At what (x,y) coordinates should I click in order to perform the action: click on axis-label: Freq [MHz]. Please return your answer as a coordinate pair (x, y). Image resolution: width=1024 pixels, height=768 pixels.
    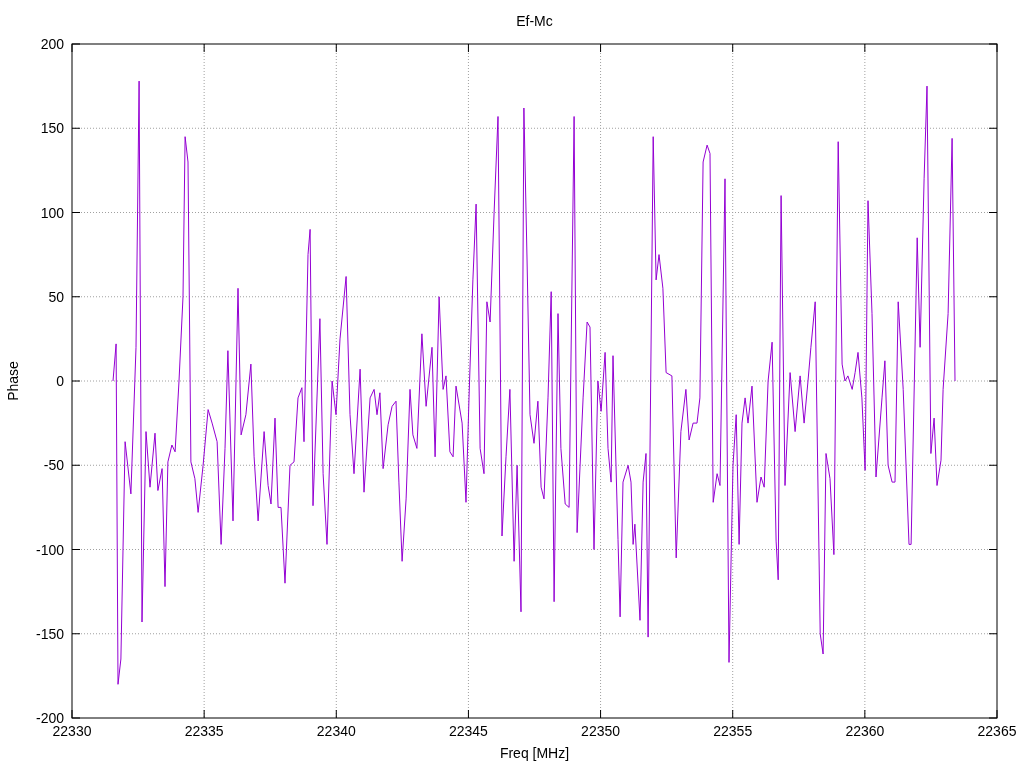
    Looking at the image, I should click on (534, 753).